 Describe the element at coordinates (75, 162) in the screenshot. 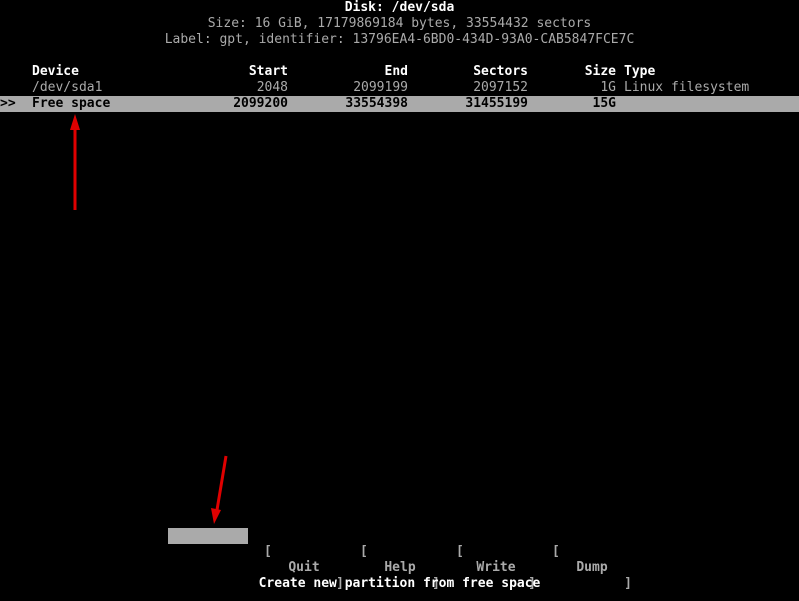

I see `arrow-up-icon` at that location.